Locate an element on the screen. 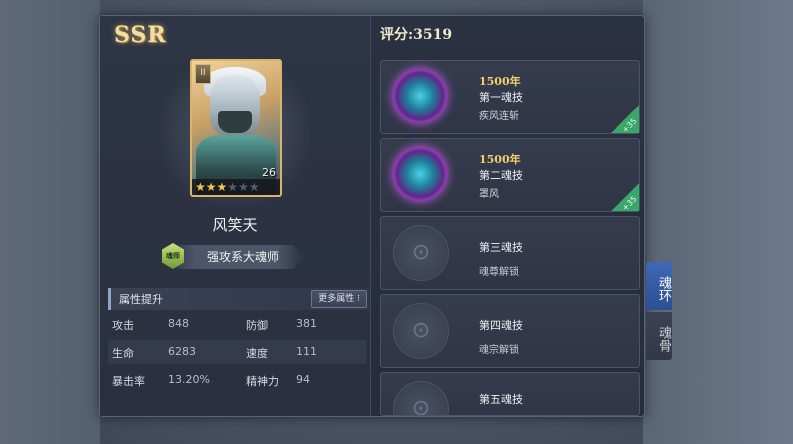 The width and height of the screenshot is (793, 444). attr-key: 暴击率 is located at coordinates (128, 381).